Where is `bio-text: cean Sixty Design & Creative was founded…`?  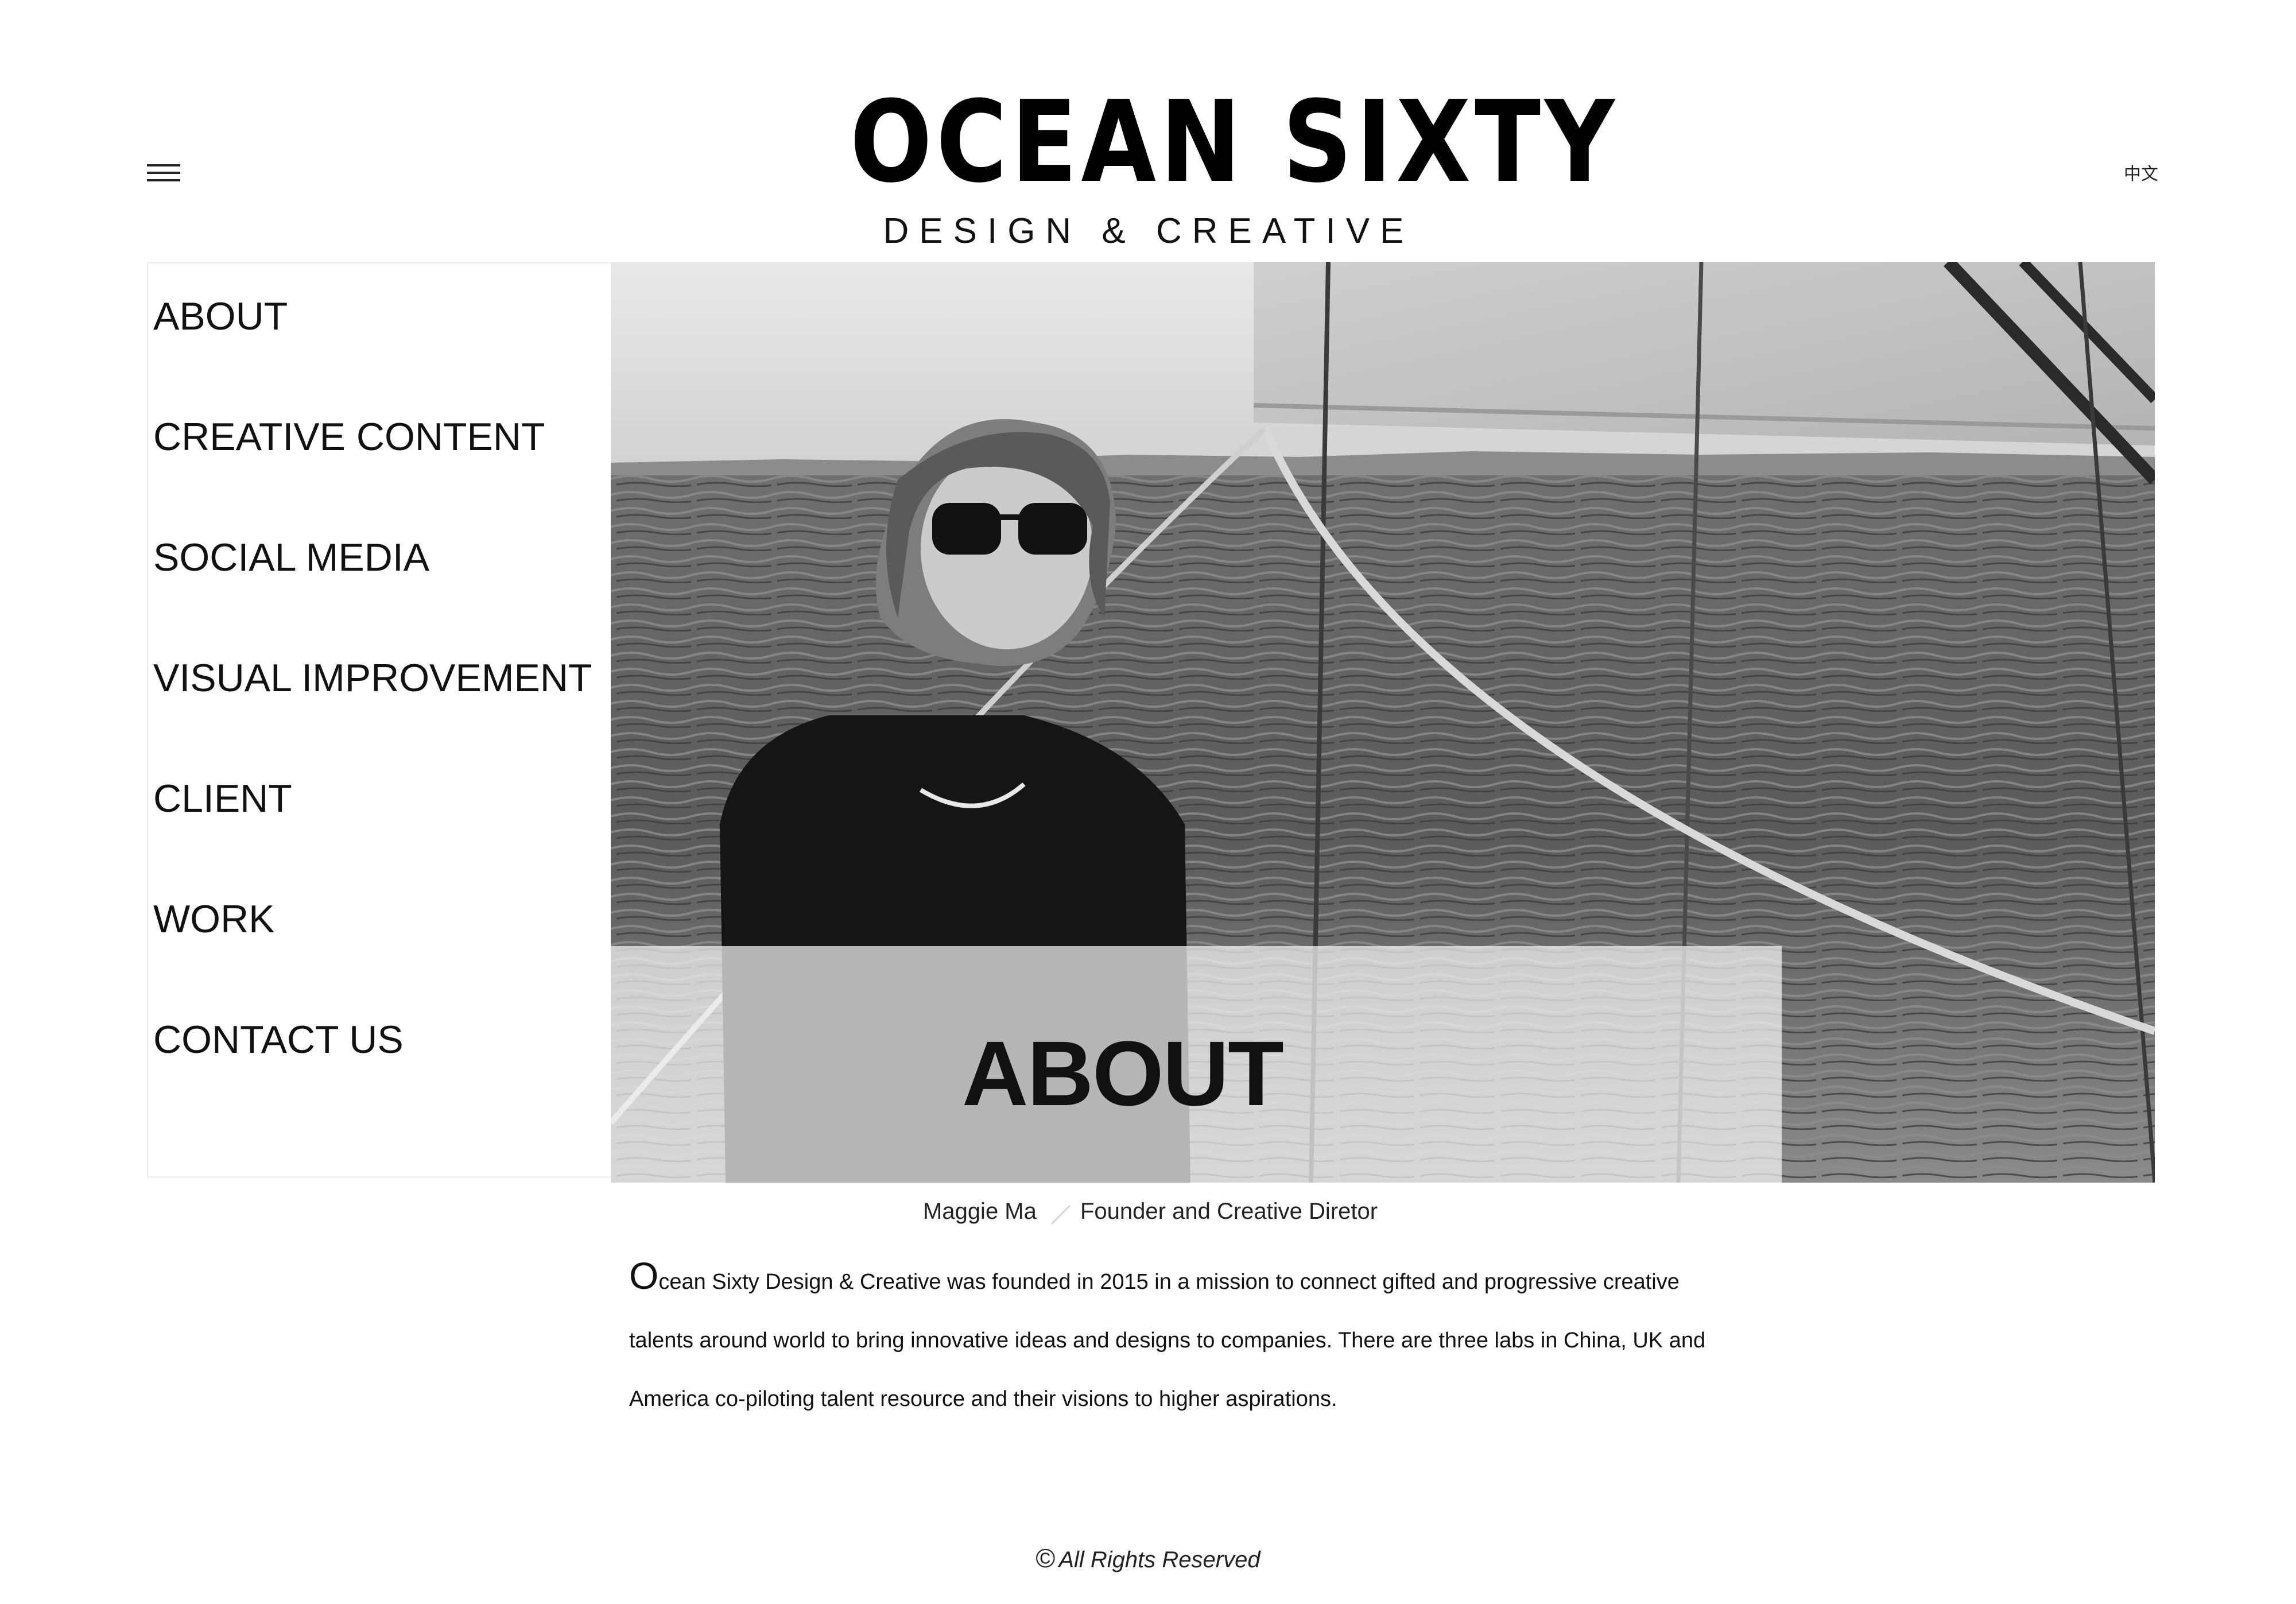 bio-text: cean Sixty Design & Creative was founded… is located at coordinates (1167, 1341).